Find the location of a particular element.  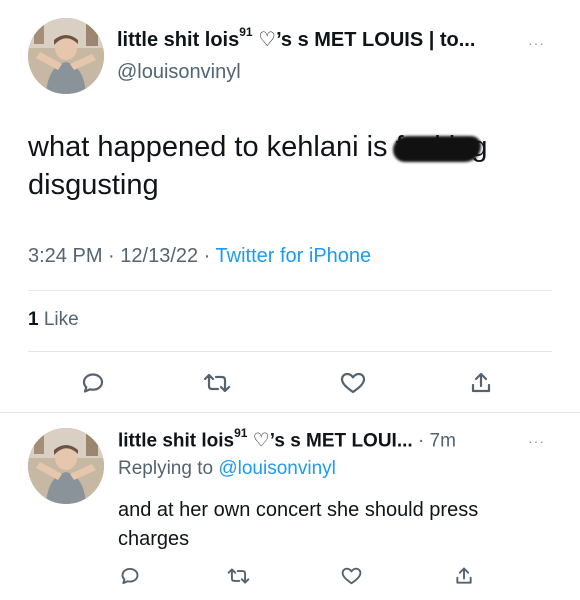

reply-display-name-text: little shit lois is located at coordinates (176, 441).